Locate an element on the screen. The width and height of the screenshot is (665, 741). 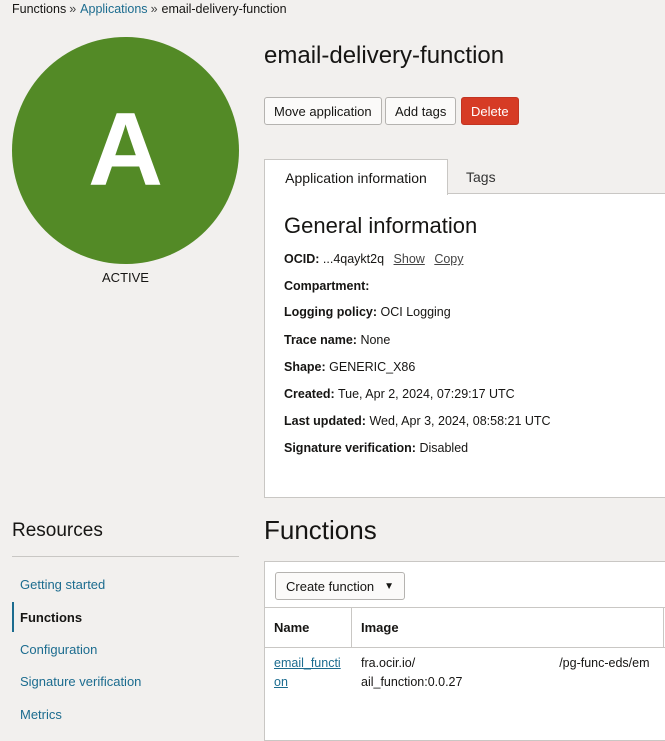
shape-value: GENERIC_X86 is located at coordinates (372, 367).